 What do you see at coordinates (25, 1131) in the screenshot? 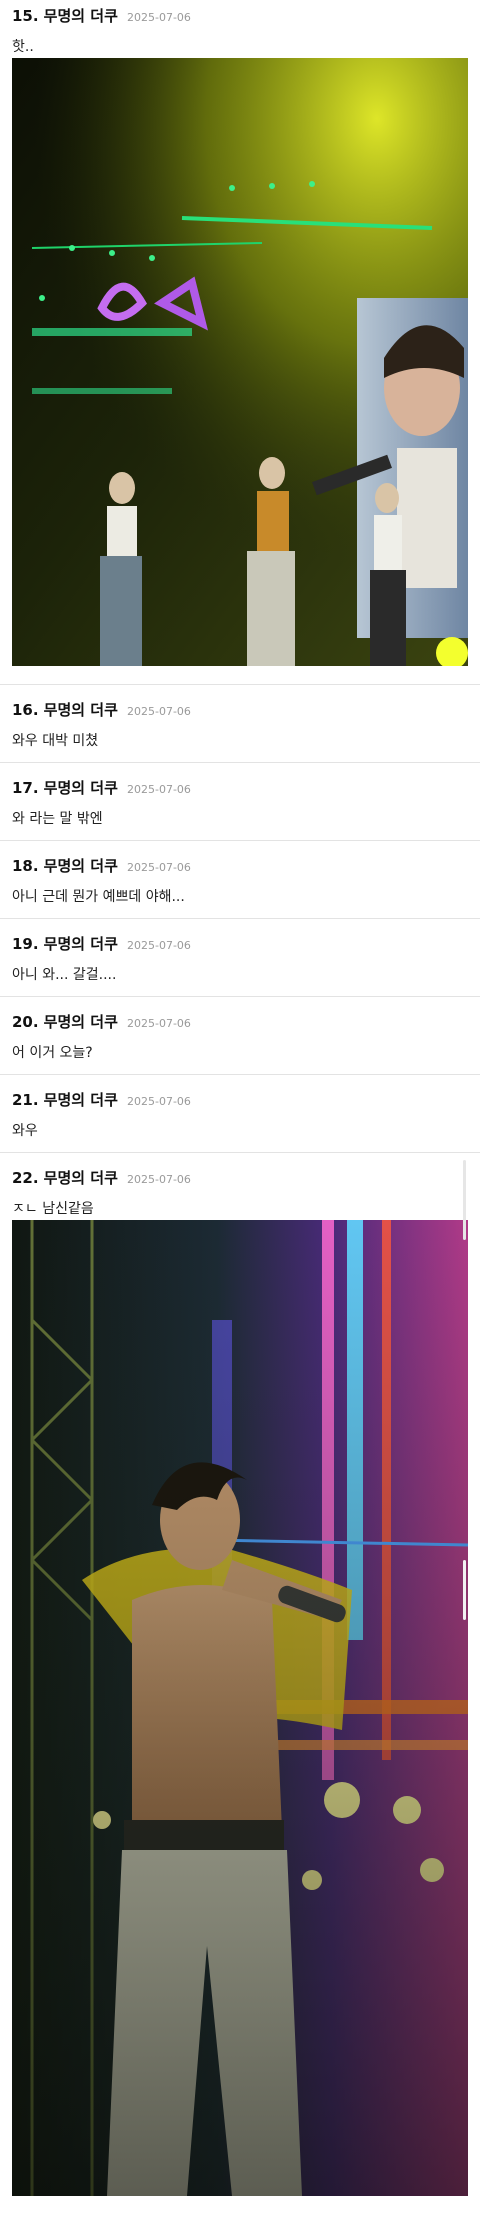
I see `comment-text: 와우` at bounding box center [25, 1131].